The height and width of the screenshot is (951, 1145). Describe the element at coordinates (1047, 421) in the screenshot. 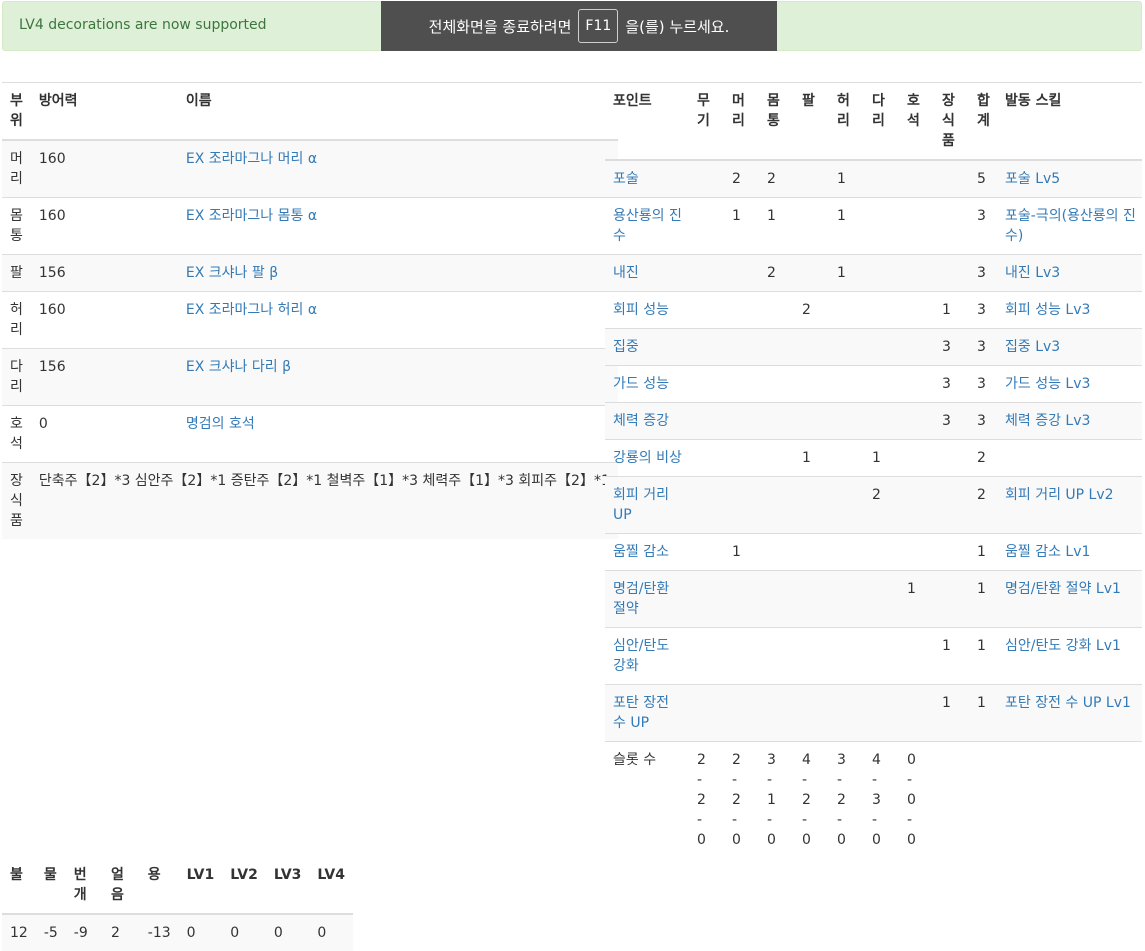

I see `skill-link: 체력 증강 Lv3` at that location.